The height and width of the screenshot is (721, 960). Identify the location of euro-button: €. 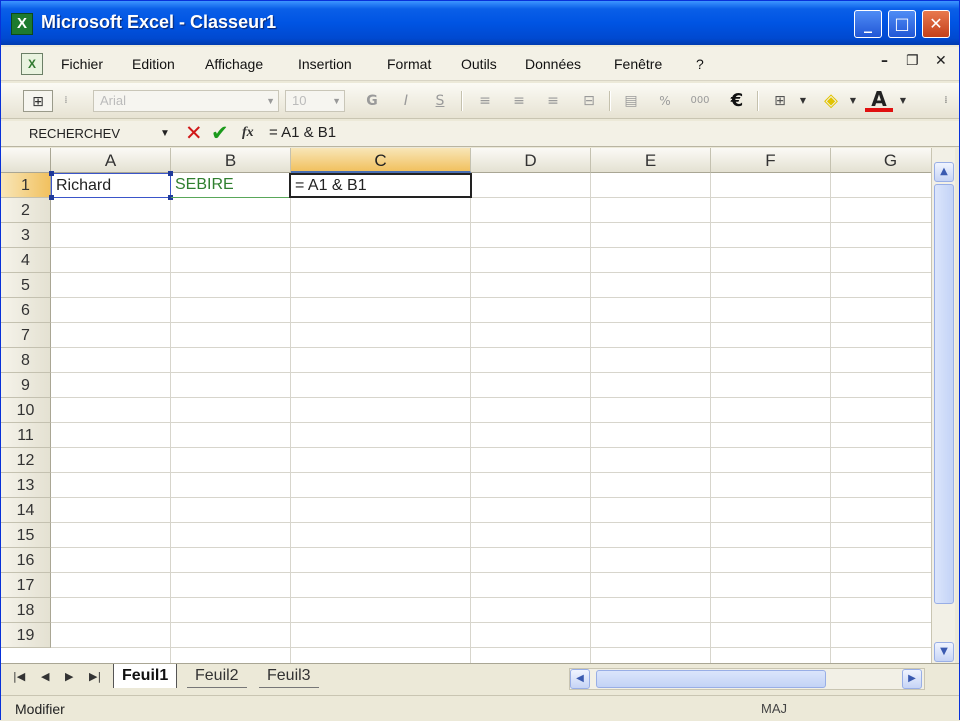
(737, 101).